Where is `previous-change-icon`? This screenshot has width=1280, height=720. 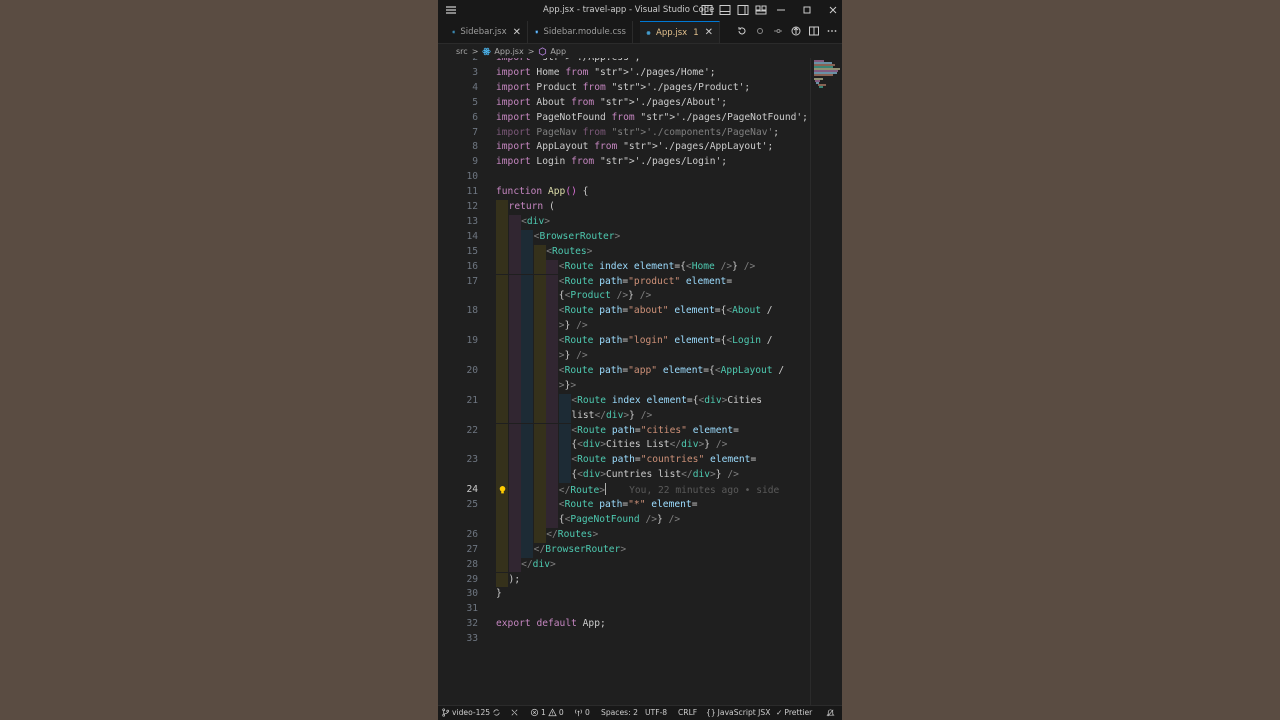
previous-change-icon is located at coordinates (760, 31).